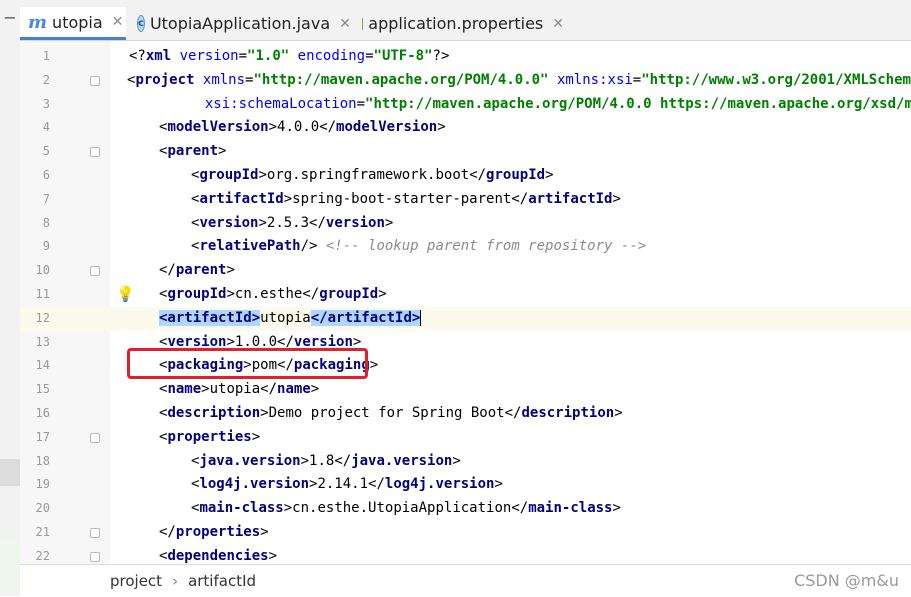  I want to click on line-number: 15, so click(42, 389).